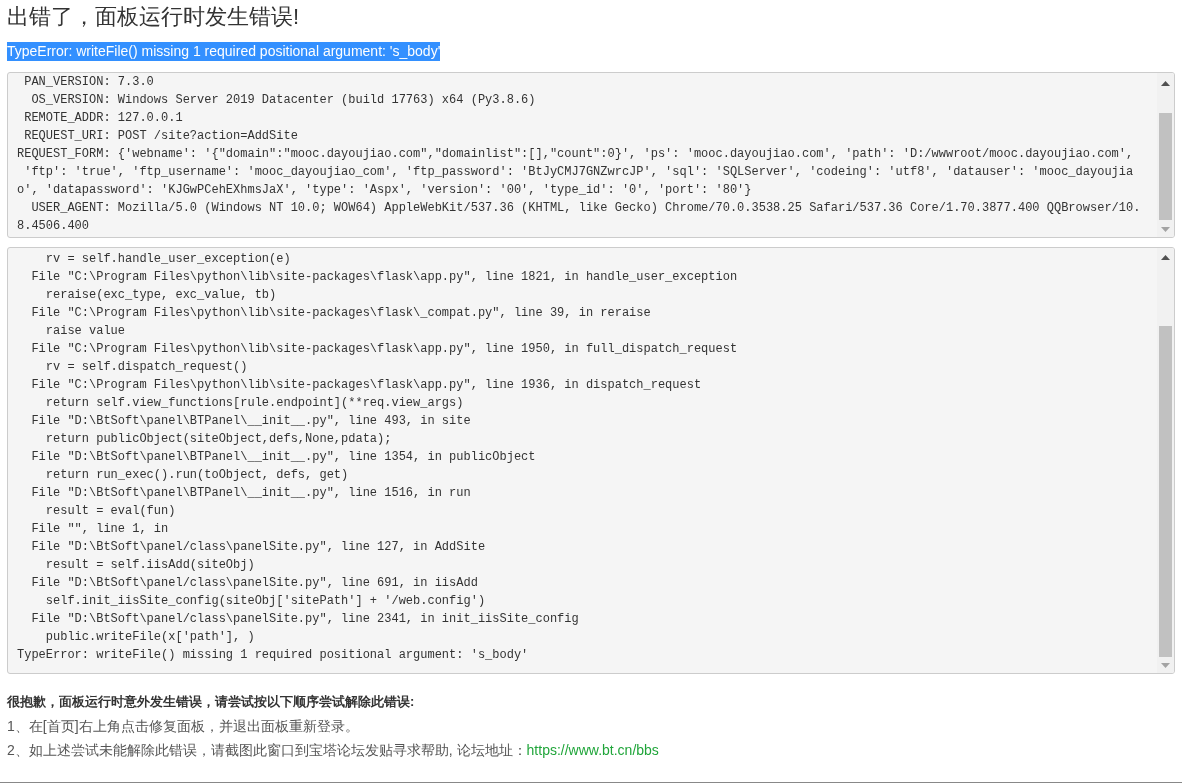  What do you see at coordinates (146, 367) in the screenshot?
I see `code-line: rv = self.dispatch_request()` at bounding box center [146, 367].